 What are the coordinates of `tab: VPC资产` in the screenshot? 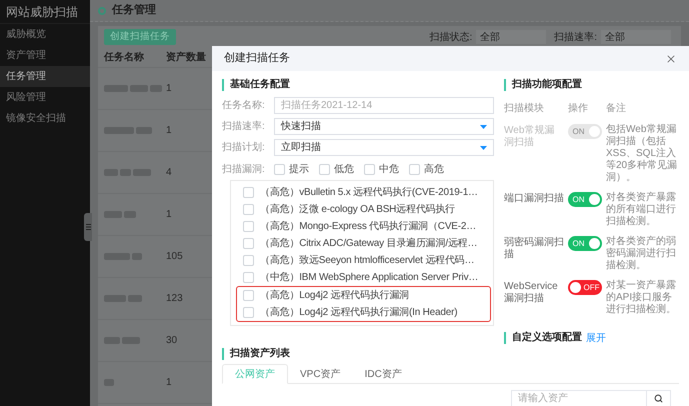 It's located at (320, 374).